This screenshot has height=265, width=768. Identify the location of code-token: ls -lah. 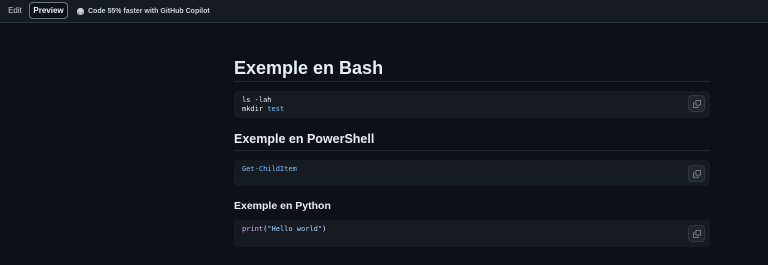
(257, 100).